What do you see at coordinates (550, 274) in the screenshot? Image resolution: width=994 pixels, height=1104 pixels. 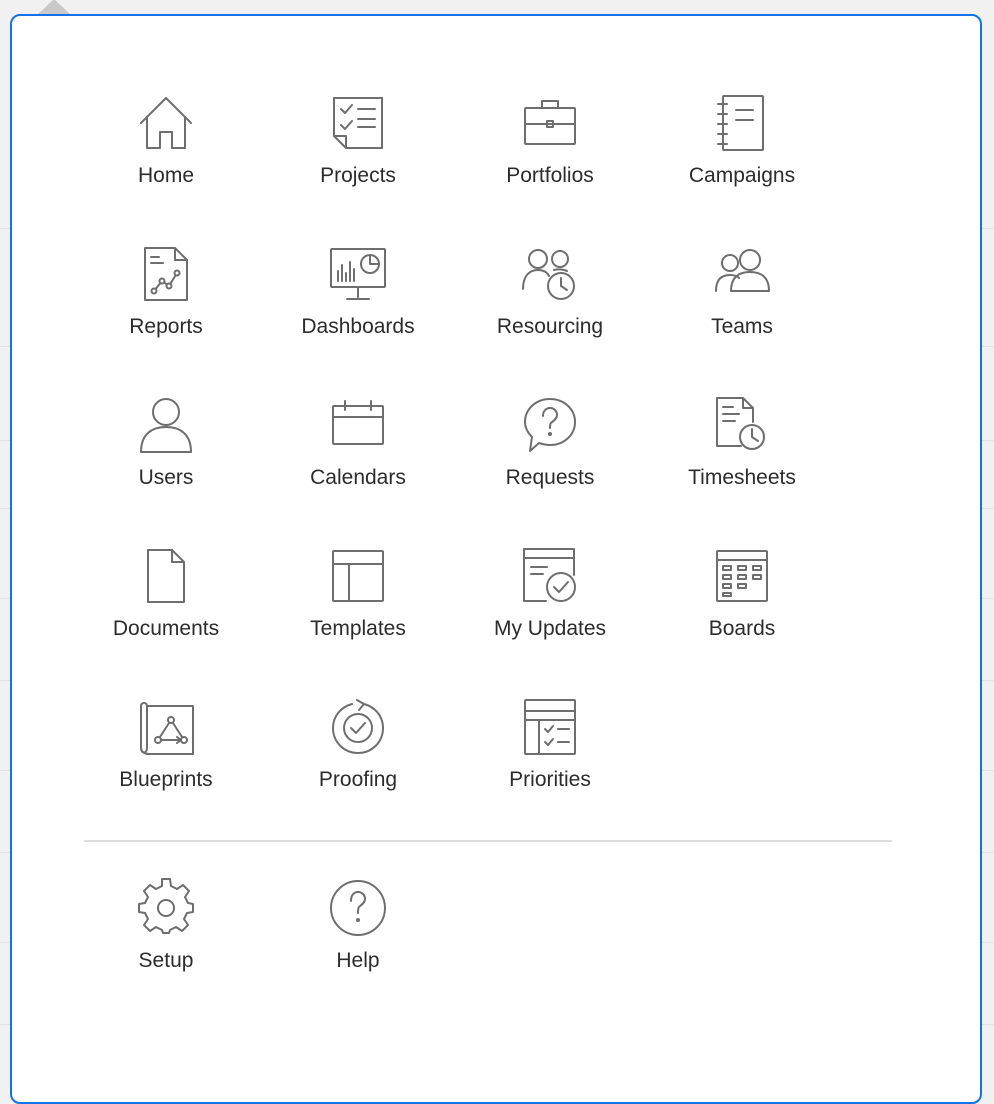 I see `resourcing-icon` at bounding box center [550, 274].